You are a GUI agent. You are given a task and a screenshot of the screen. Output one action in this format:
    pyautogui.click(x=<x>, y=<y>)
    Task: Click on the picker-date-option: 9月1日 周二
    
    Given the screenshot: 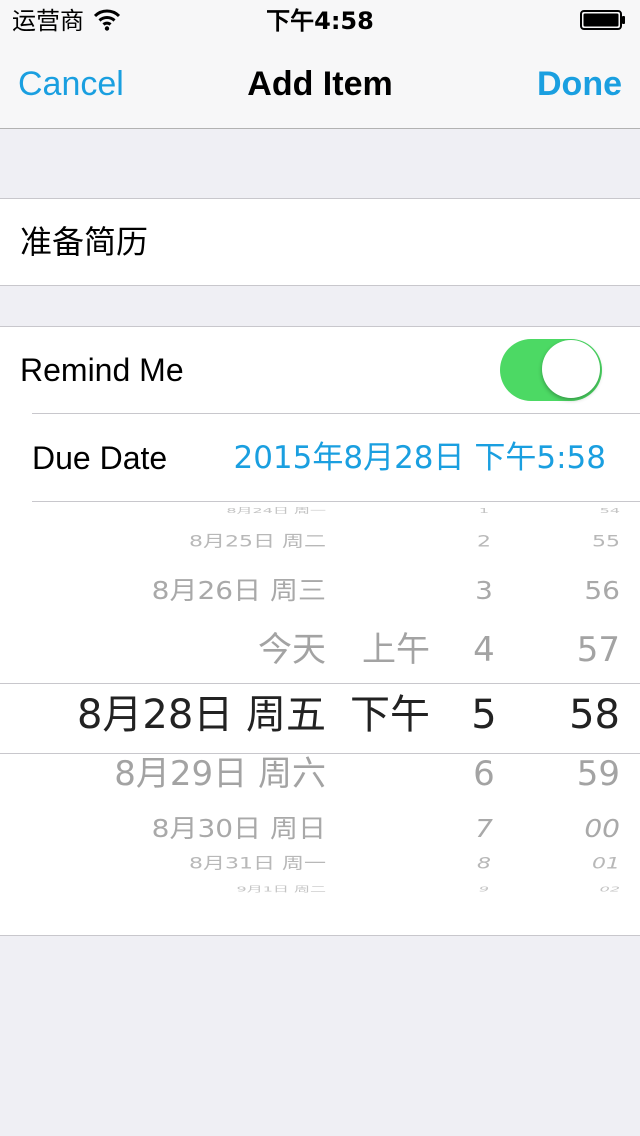 What is the action you would take?
    pyautogui.click(x=281, y=889)
    